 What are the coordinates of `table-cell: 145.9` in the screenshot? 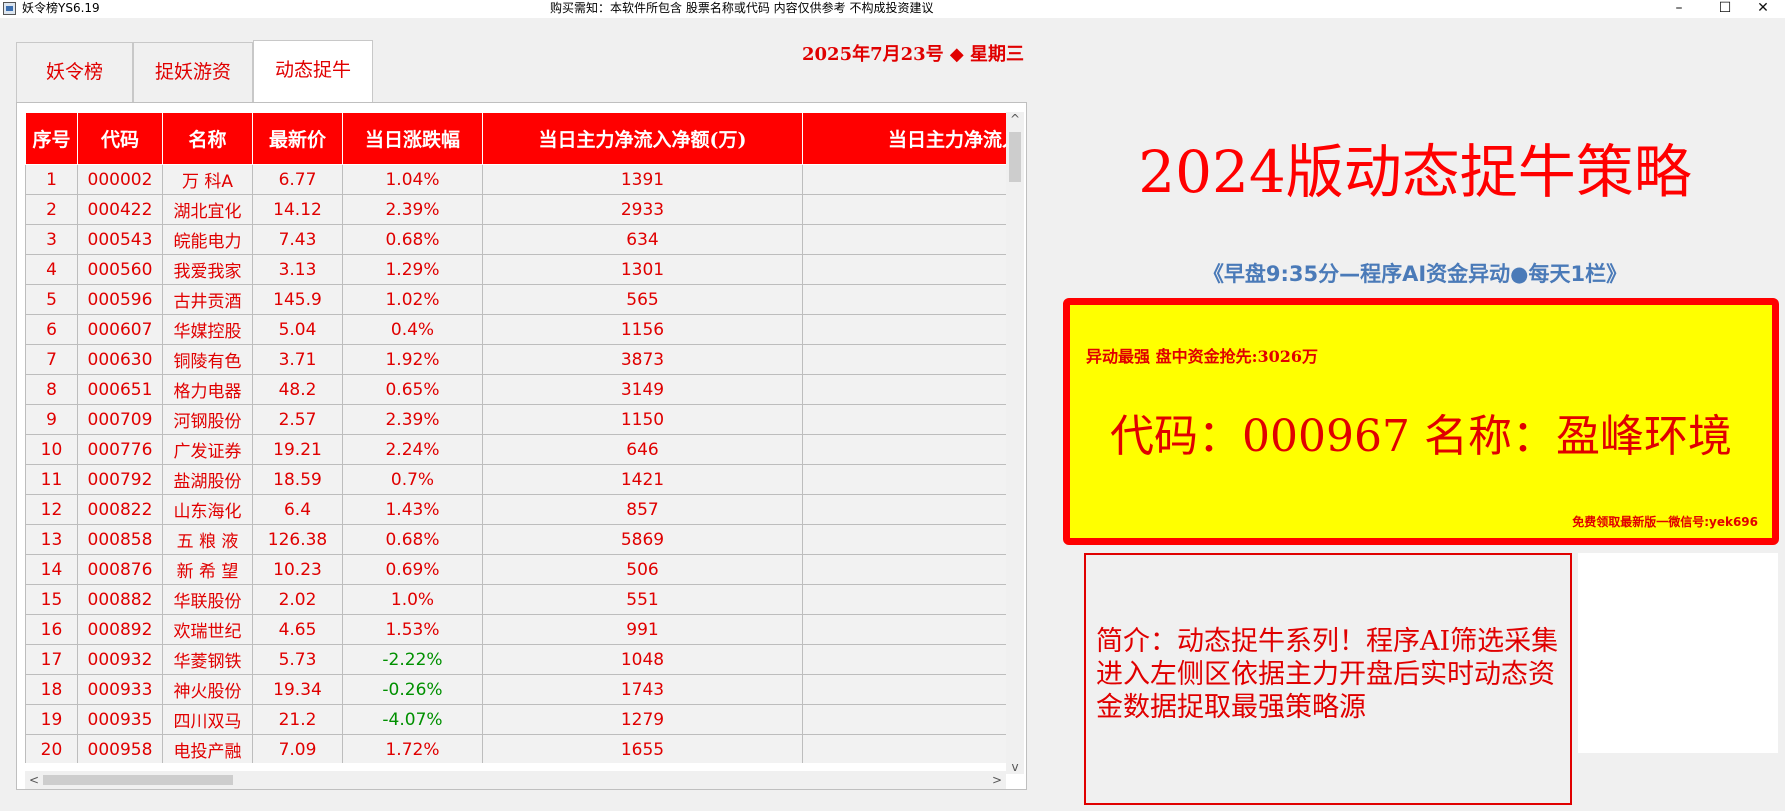 It's located at (297, 299).